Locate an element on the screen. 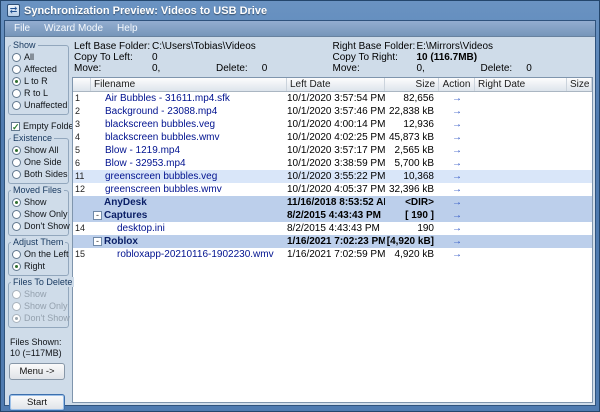 This screenshot has height=412, width=600. radio-on-the-left: On the Left is located at coordinates (40, 254).